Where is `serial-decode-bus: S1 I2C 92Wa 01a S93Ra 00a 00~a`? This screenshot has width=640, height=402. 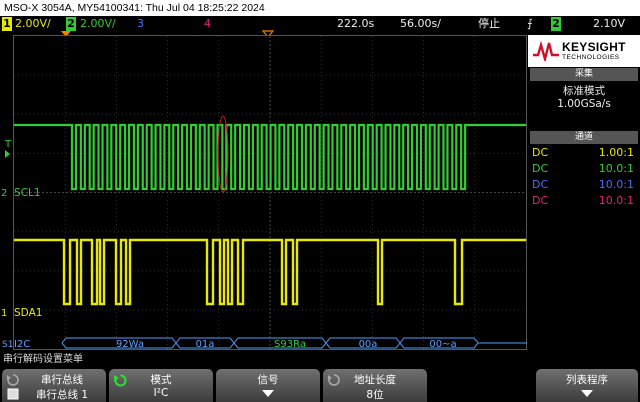 serial-decode-bus: S1 I2C 92Wa 01a S93Ra 00a 00~a is located at coordinates (263, 343).